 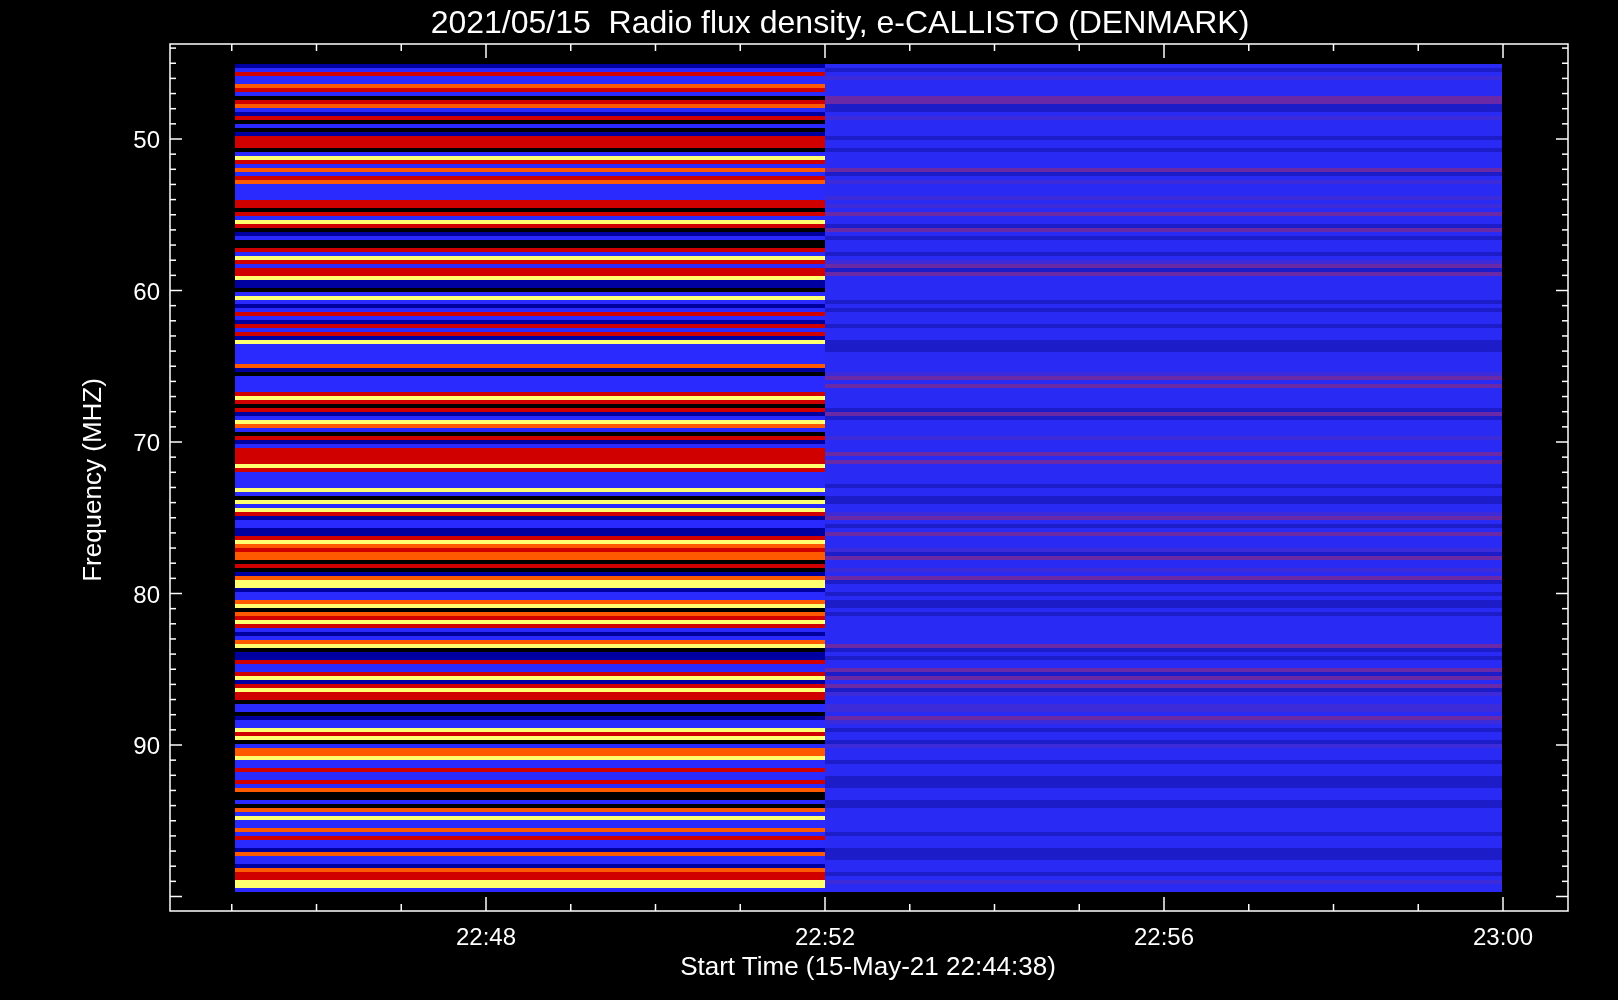 What do you see at coordinates (146, 745) in the screenshot?
I see `tick-label: 90` at bounding box center [146, 745].